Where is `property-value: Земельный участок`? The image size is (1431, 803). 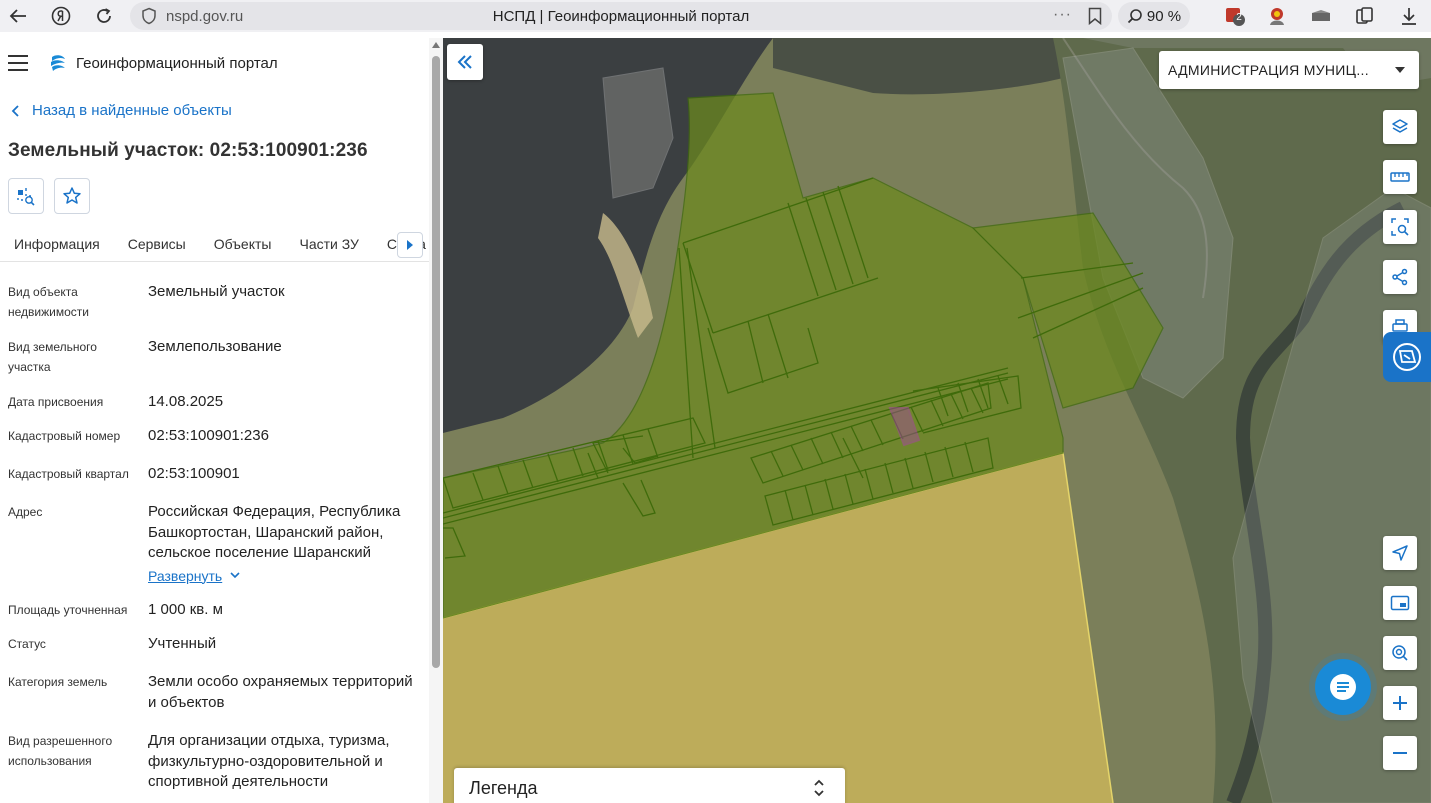 property-value: Земельный участок is located at coordinates (216, 291).